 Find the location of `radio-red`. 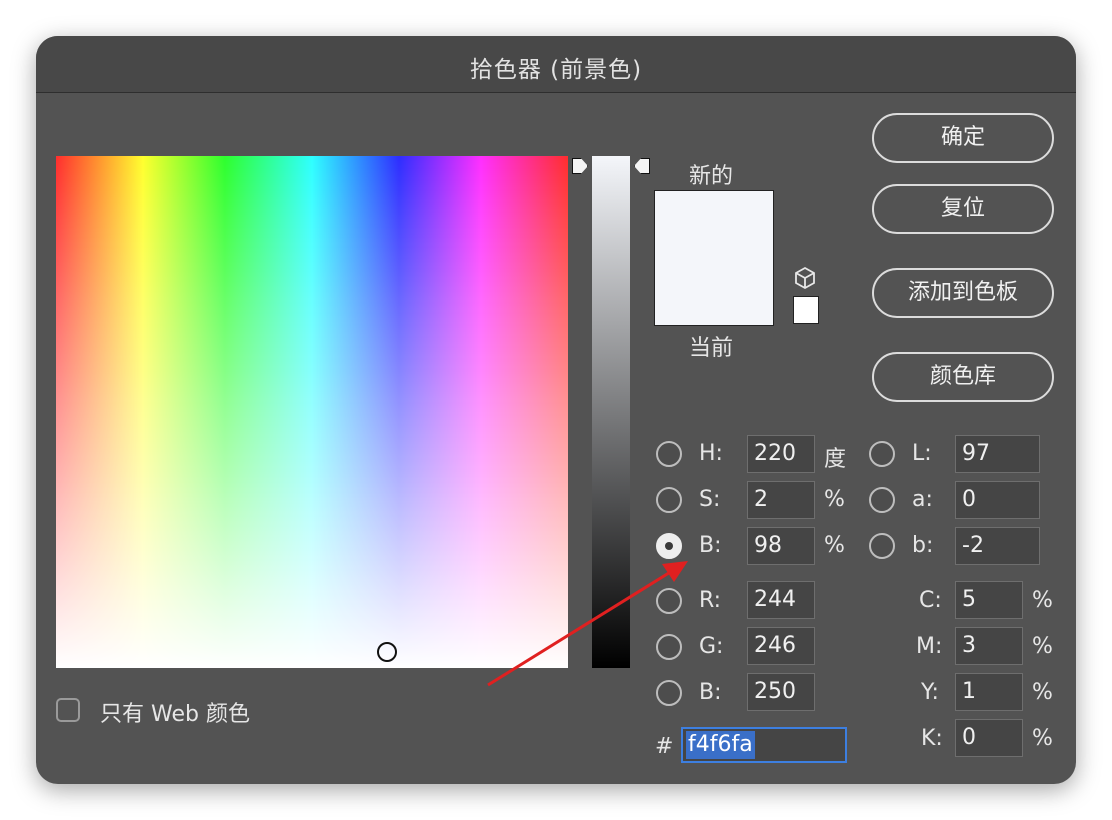

radio-red is located at coordinates (669, 601).